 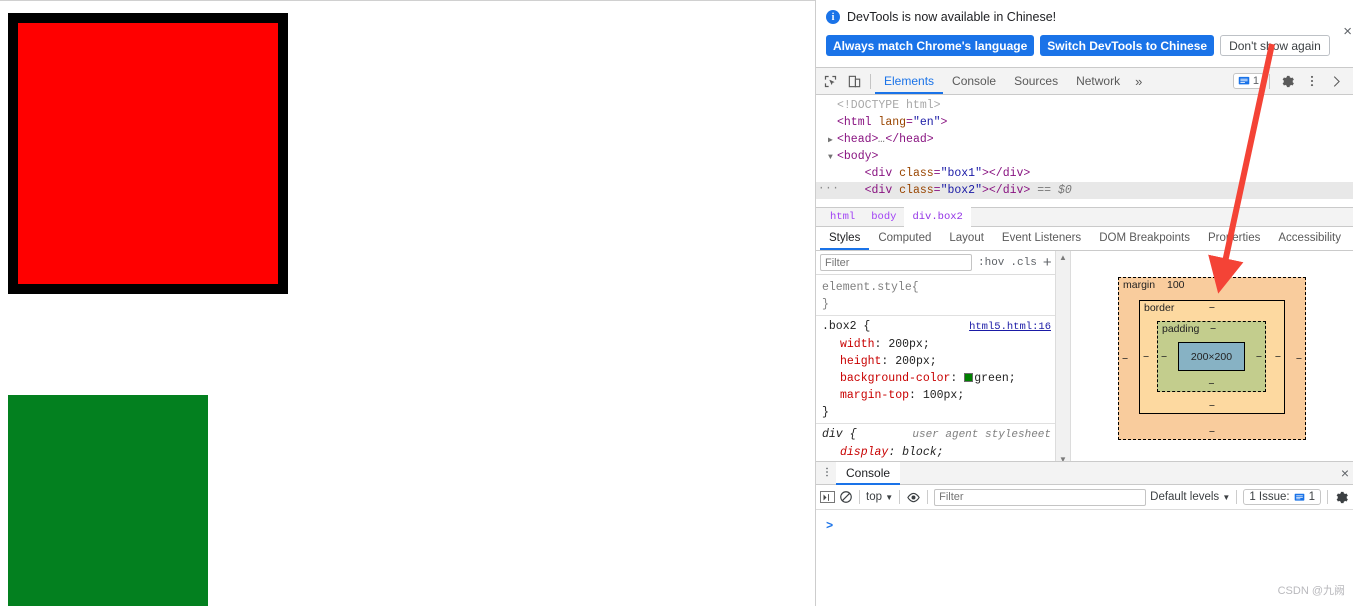 I want to click on padding-top-value: −, so click(x=1237, y=329).